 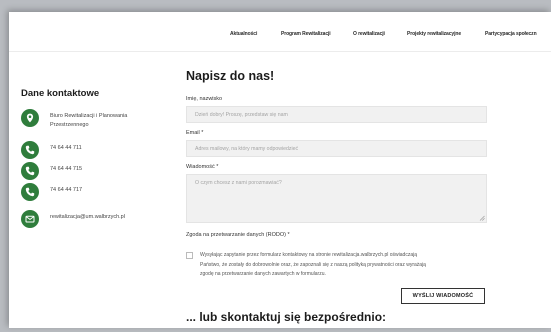 What do you see at coordinates (195, 133) in the screenshot?
I see `email-field-label: Email *` at bounding box center [195, 133].